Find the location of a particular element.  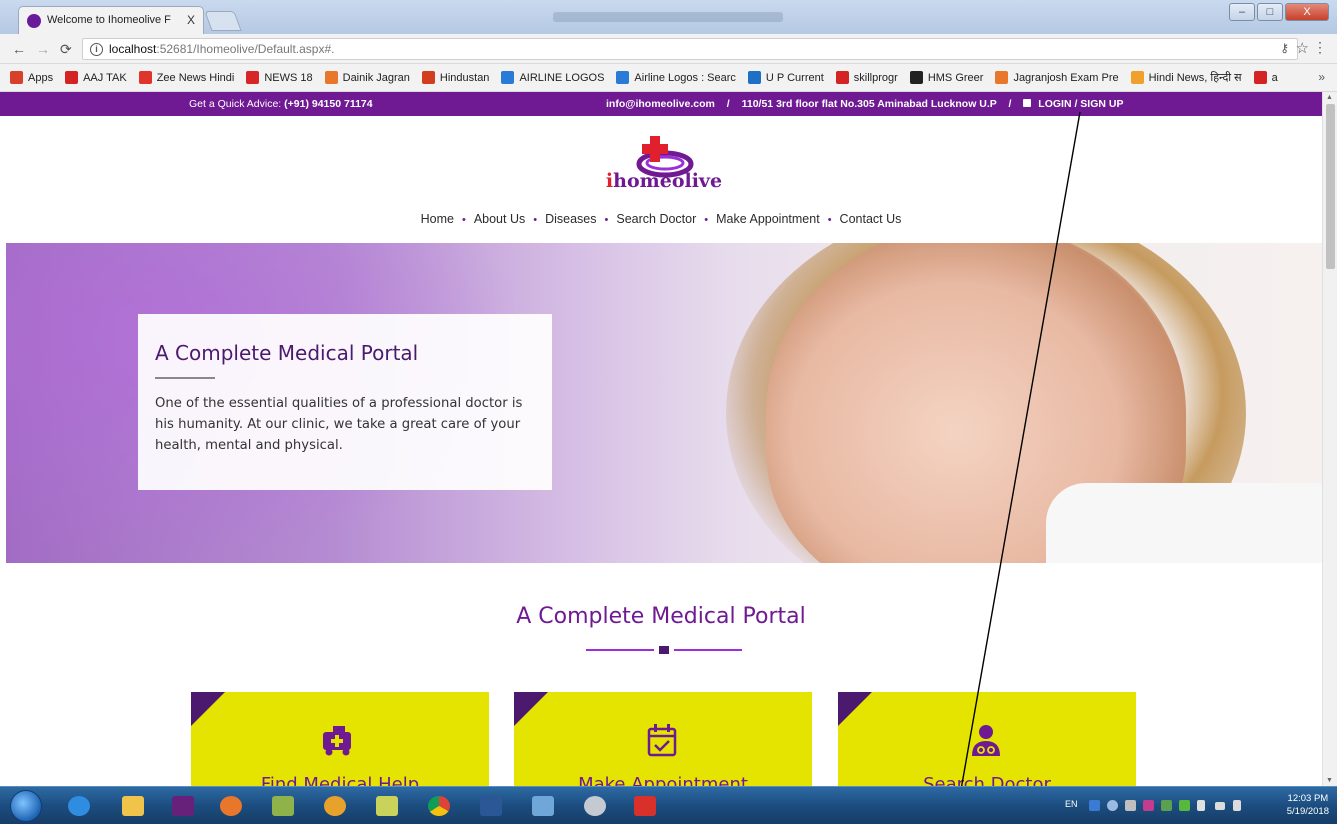

nav-link-about-us: About Us is located at coordinates (499, 219).